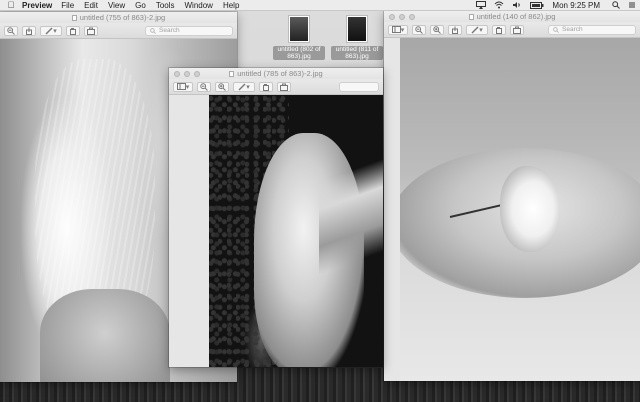 Image resolution: width=640 pixels, height=402 pixels. I want to click on window-titlebar: untitled (140 of 862).jpg, so click(512, 16).